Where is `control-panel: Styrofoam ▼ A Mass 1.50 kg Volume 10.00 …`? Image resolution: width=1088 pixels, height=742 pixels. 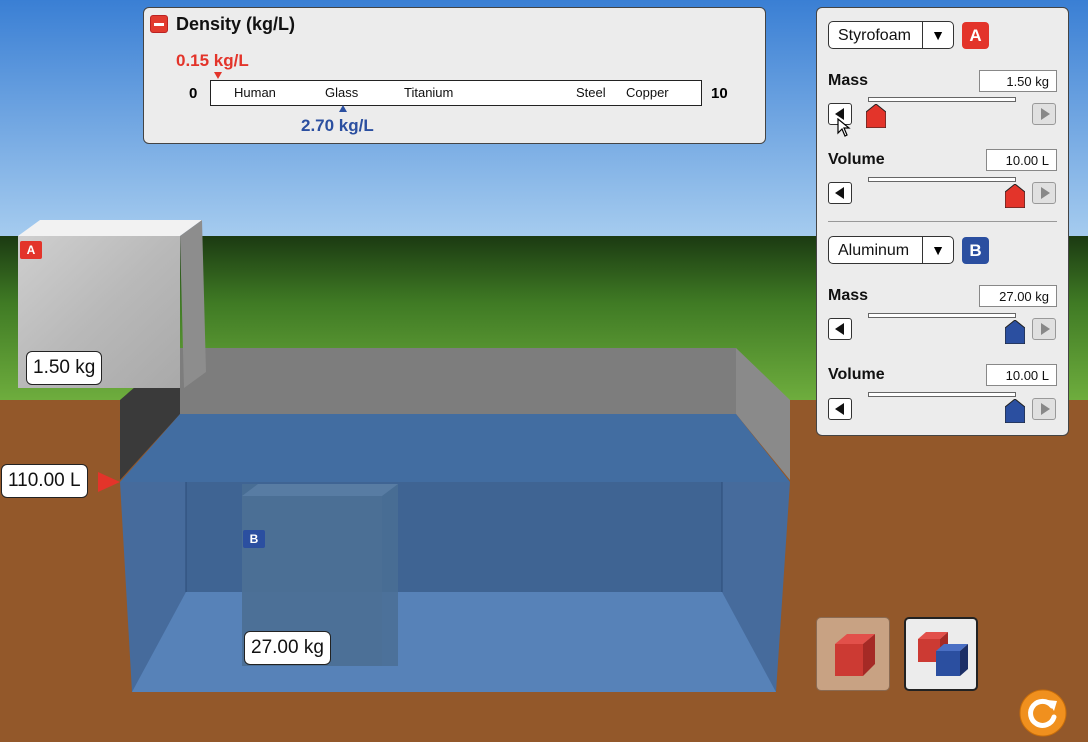
control-panel: Styrofoam ▼ A Mass 1.50 kg Volume 10.00 … is located at coordinates (942, 221).